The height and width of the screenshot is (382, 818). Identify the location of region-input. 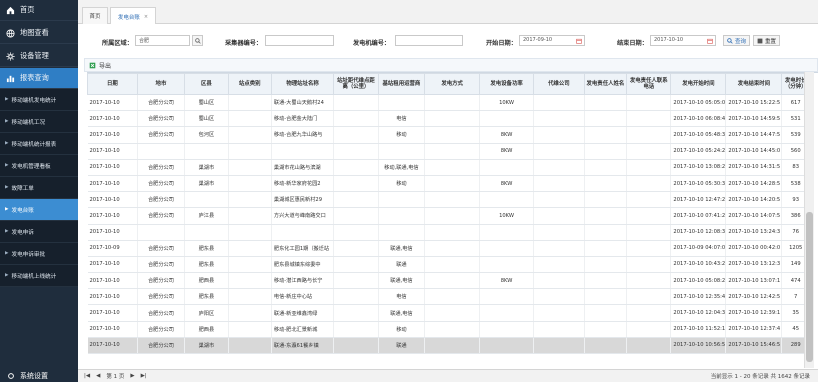
(162, 40).